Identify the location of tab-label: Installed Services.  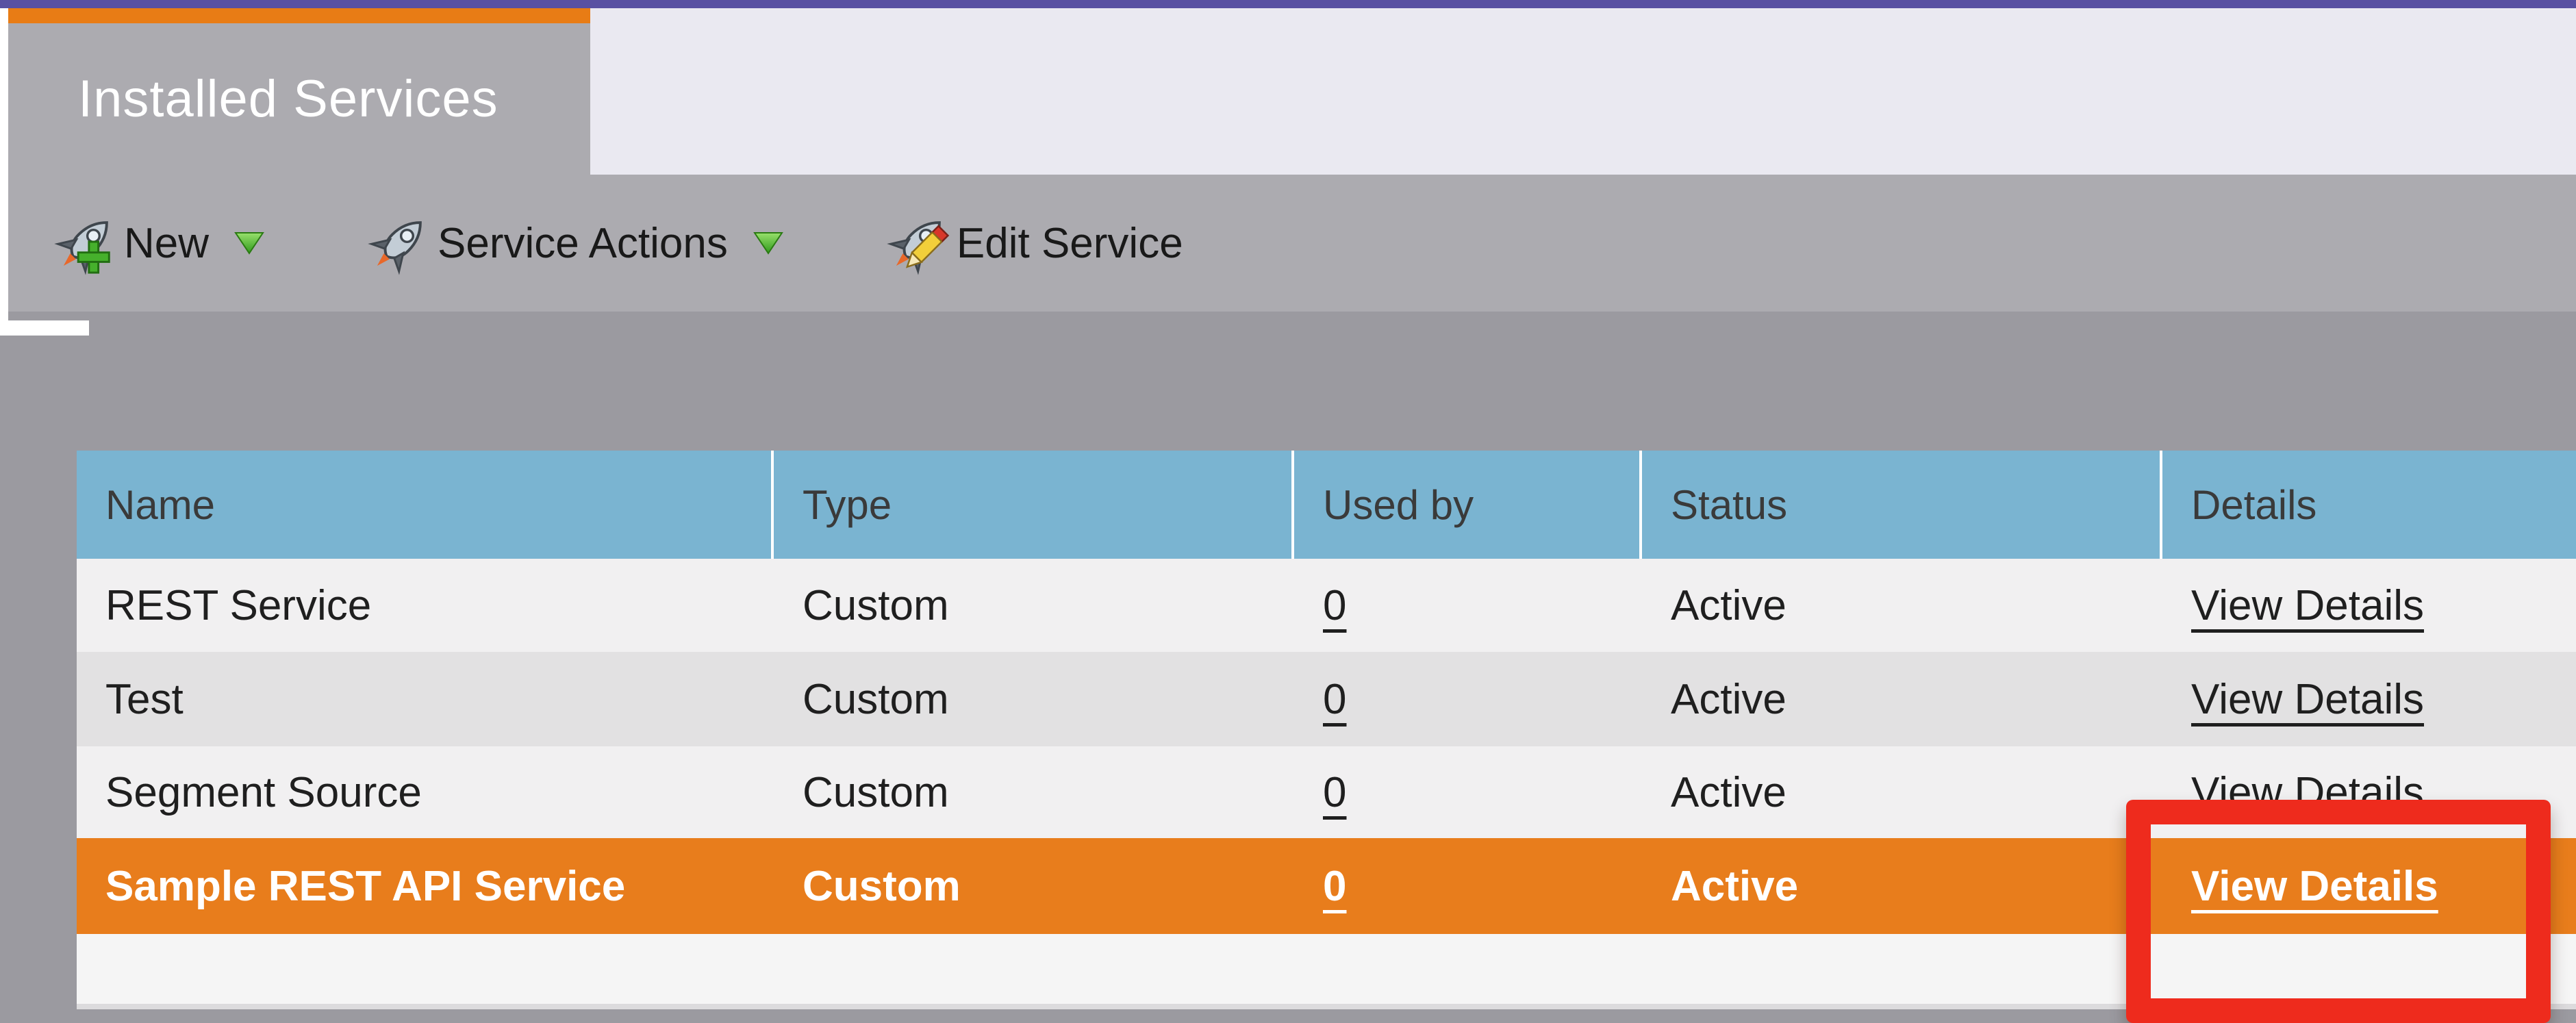
(288, 99).